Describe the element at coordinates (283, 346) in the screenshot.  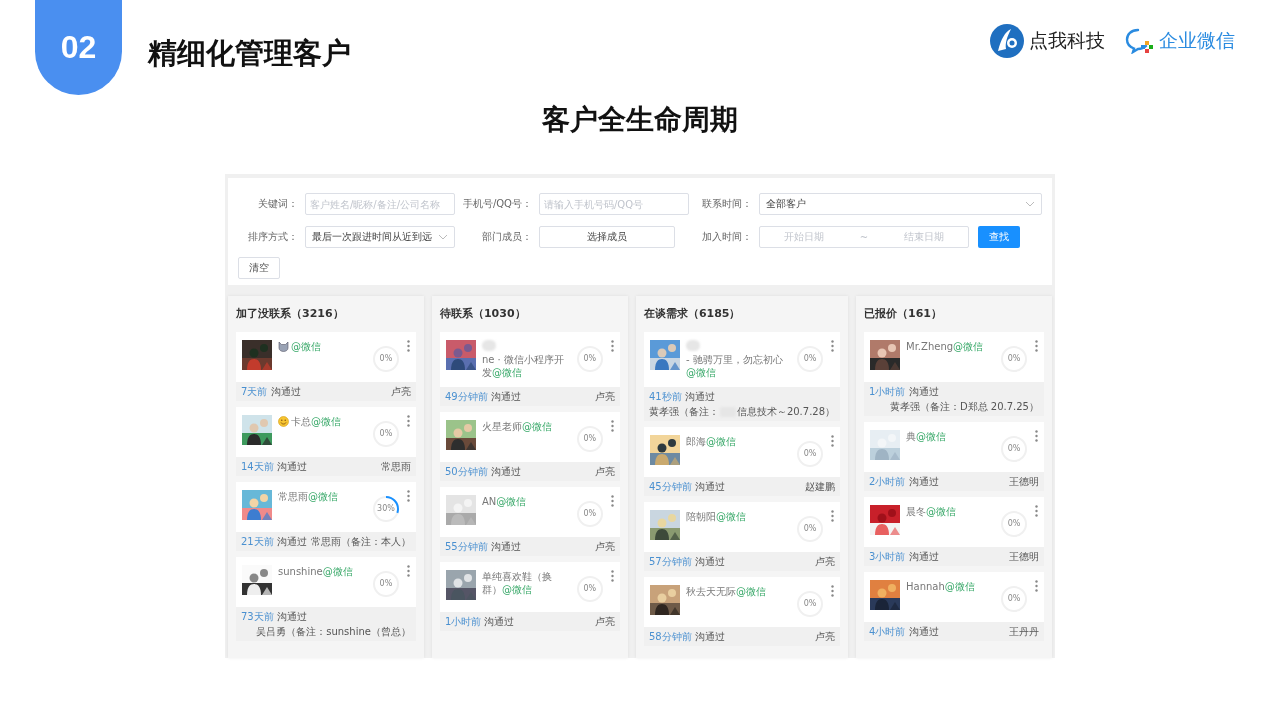
I see `cat-face-icon` at that location.